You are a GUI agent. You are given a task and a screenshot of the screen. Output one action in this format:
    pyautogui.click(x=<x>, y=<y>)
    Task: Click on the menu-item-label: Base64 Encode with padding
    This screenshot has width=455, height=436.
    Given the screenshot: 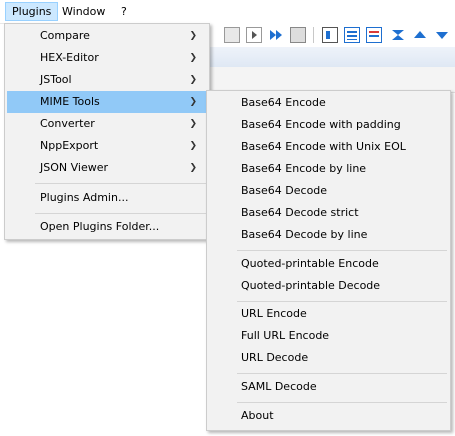 What is the action you would take?
    pyautogui.click(x=321, y=124)
    